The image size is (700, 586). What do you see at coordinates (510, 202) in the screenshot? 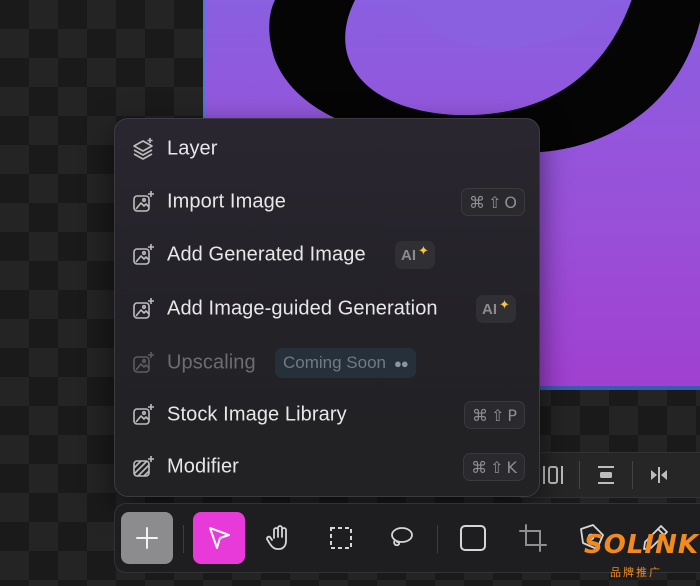
I see `letter-key: O` at bounding box center [510, 202].